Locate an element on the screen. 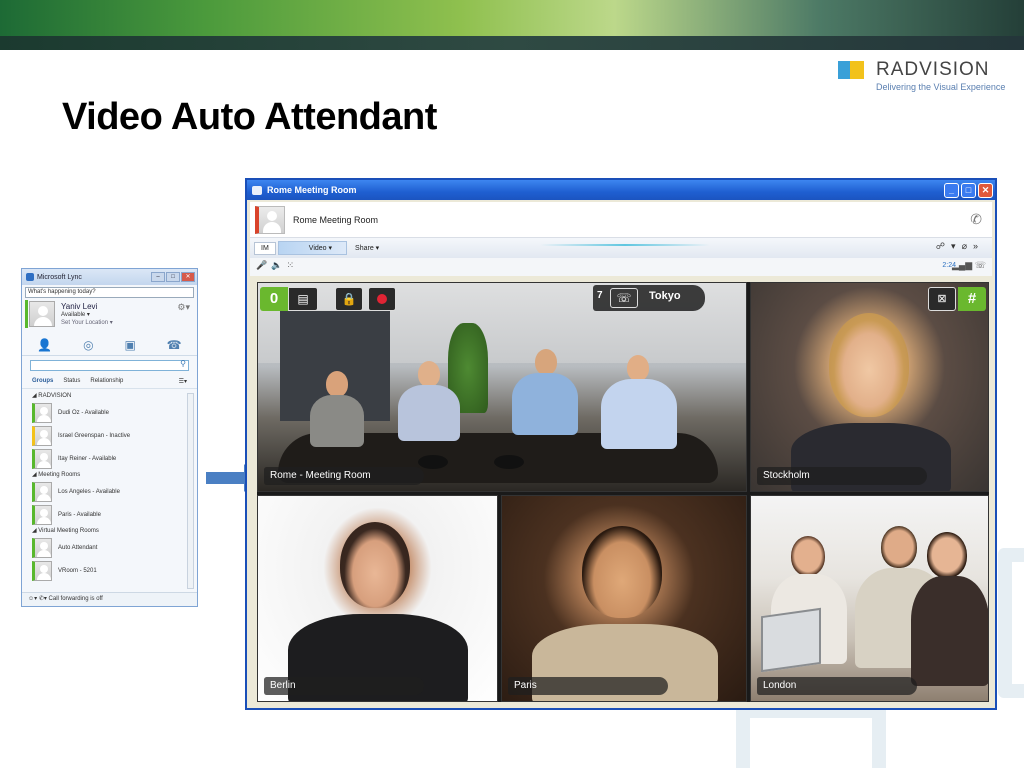 Image resolution: width=1024 pixels, height=768 pixels. im-button: IM is located at coordinates (265, 248).